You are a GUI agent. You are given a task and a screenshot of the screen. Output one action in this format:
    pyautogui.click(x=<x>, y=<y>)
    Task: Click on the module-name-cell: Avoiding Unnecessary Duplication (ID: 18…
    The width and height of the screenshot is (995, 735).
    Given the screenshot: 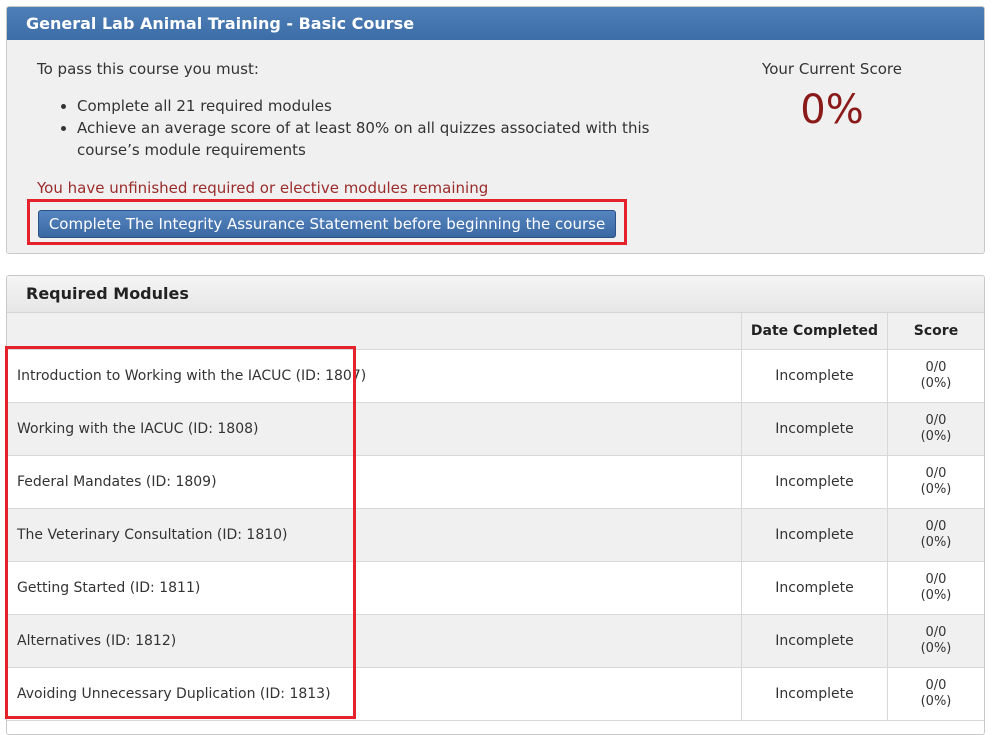 What is the action you would take?
    pyautogui.click(x=374, y=694)
    